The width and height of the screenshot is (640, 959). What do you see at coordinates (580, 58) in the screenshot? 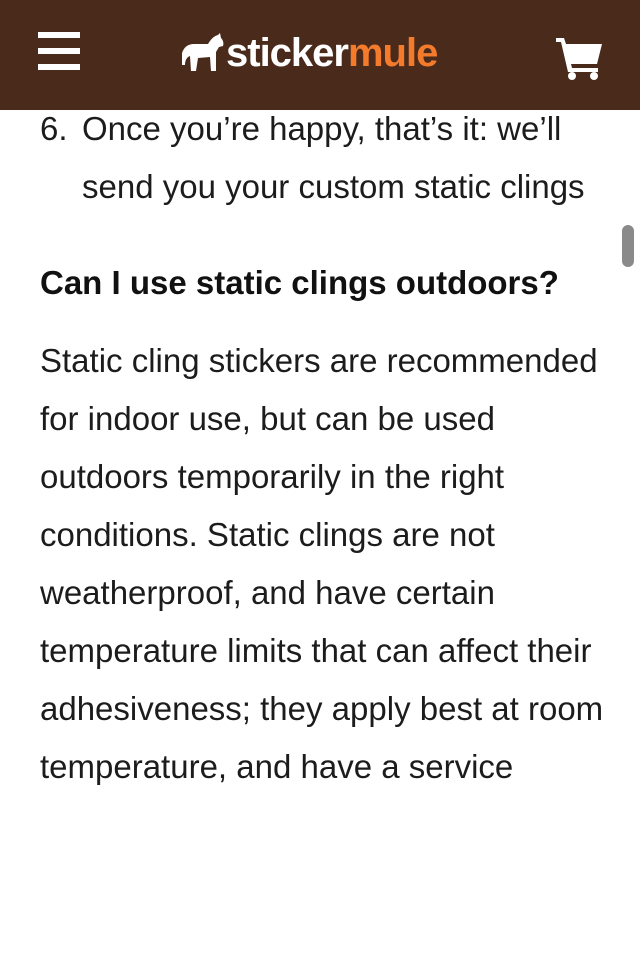
I see `shopping-cart-icon` at bounding box center [580, 58].